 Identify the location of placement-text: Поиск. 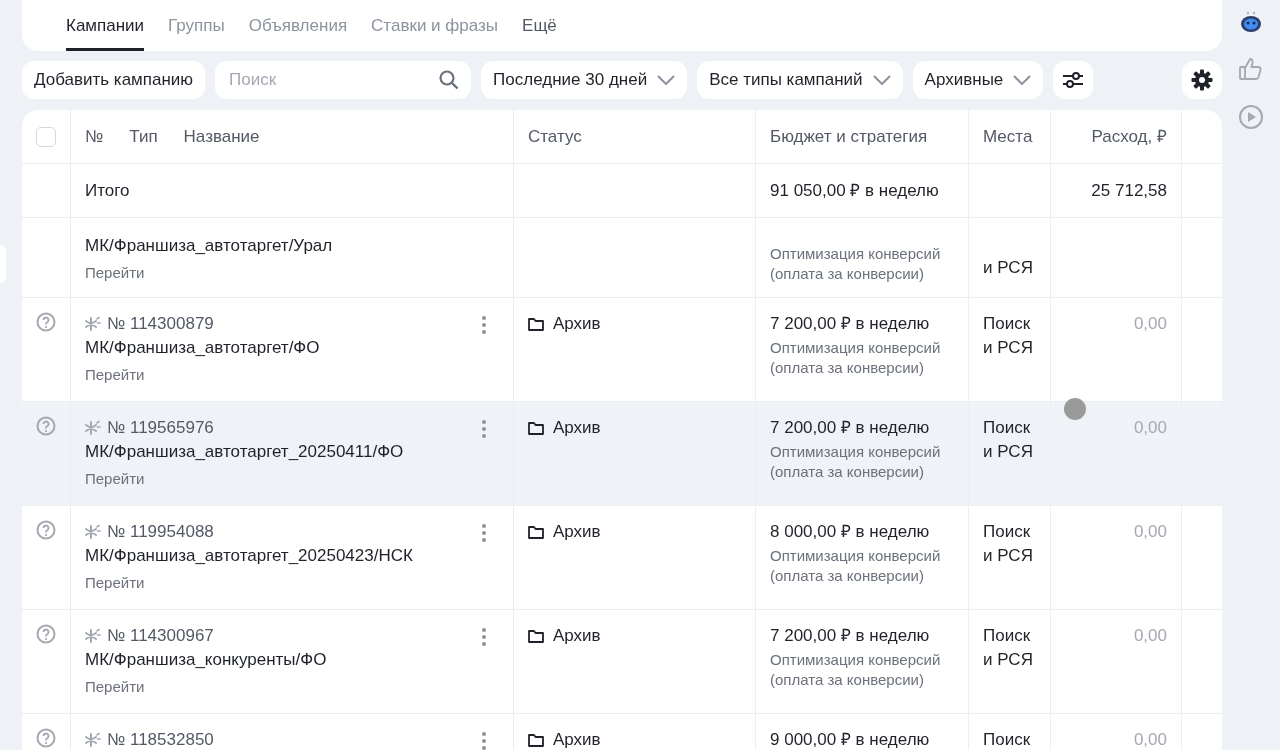
(1007, 739).